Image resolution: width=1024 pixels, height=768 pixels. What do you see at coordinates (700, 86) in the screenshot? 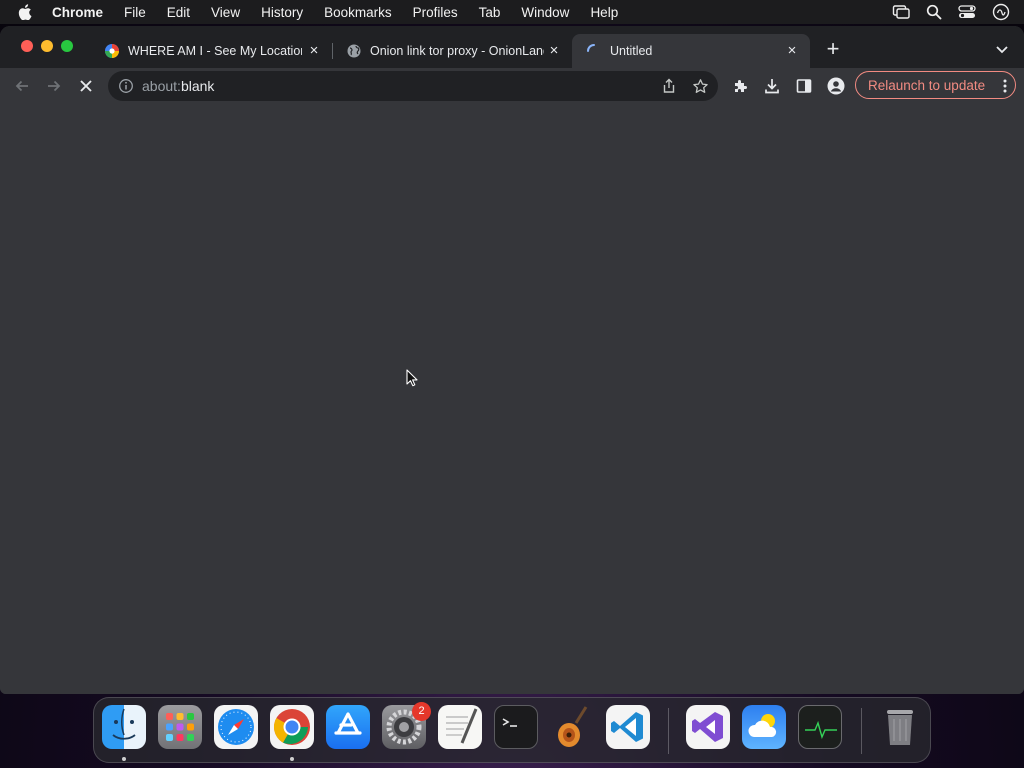
I see `bookmark-star-icon` at bounding box center [700, 86].